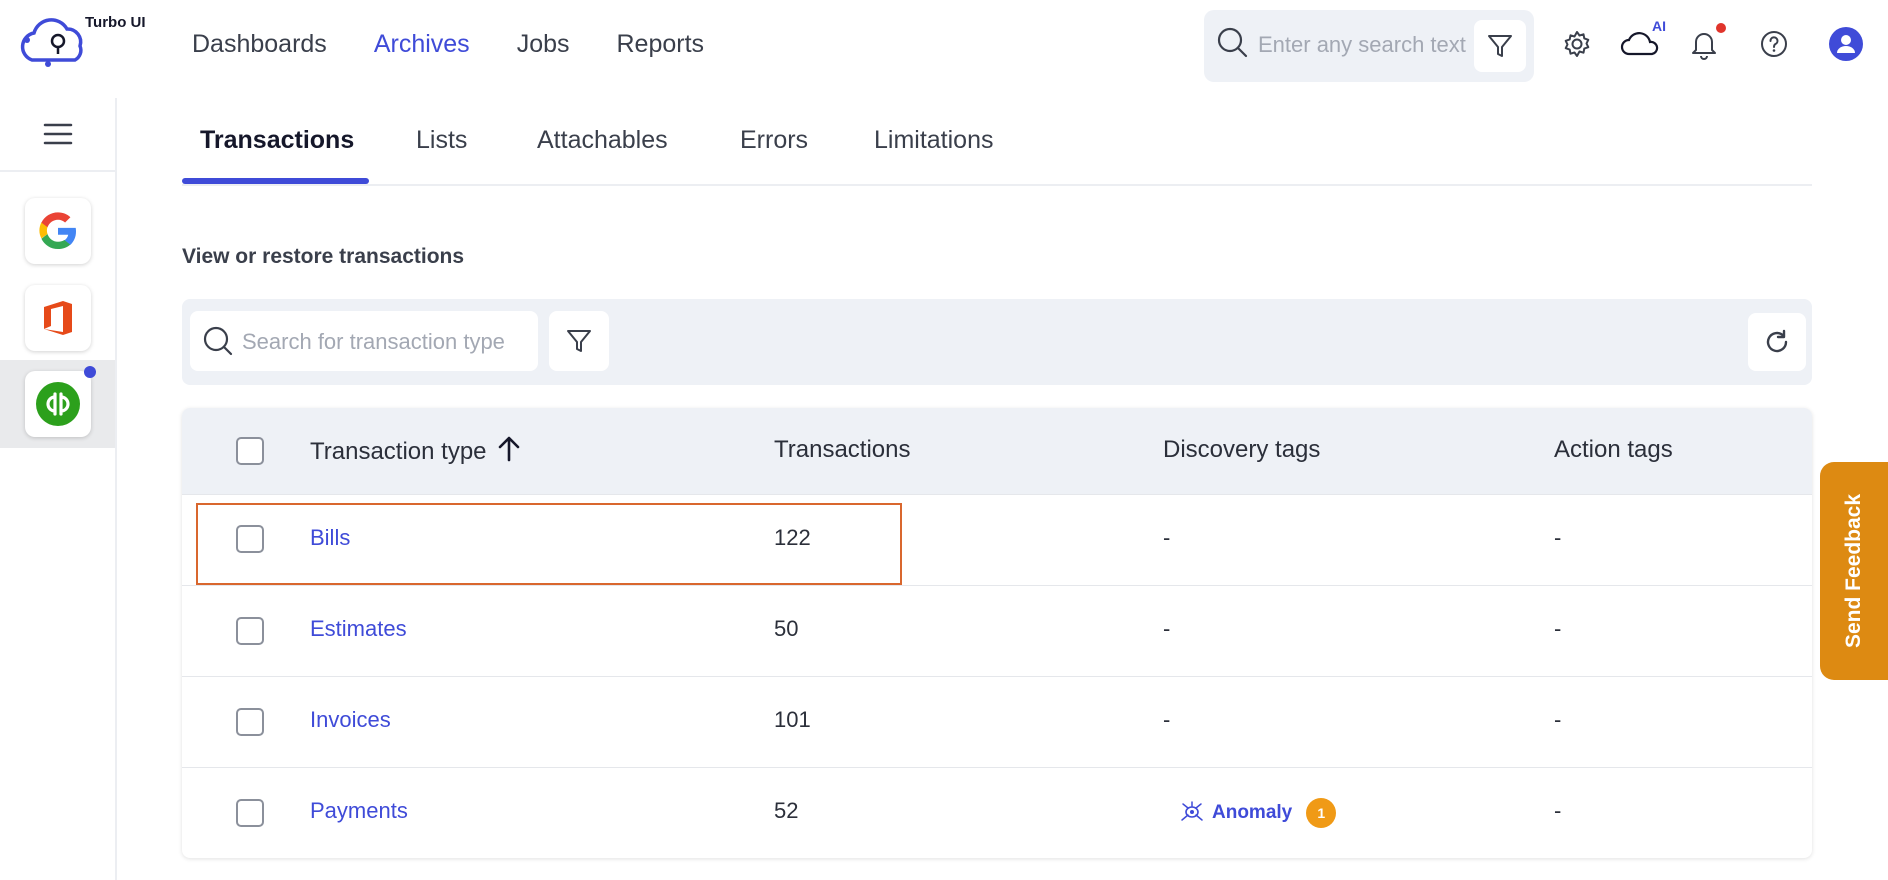  I want to click on gear-icon, so click(1577, 44).